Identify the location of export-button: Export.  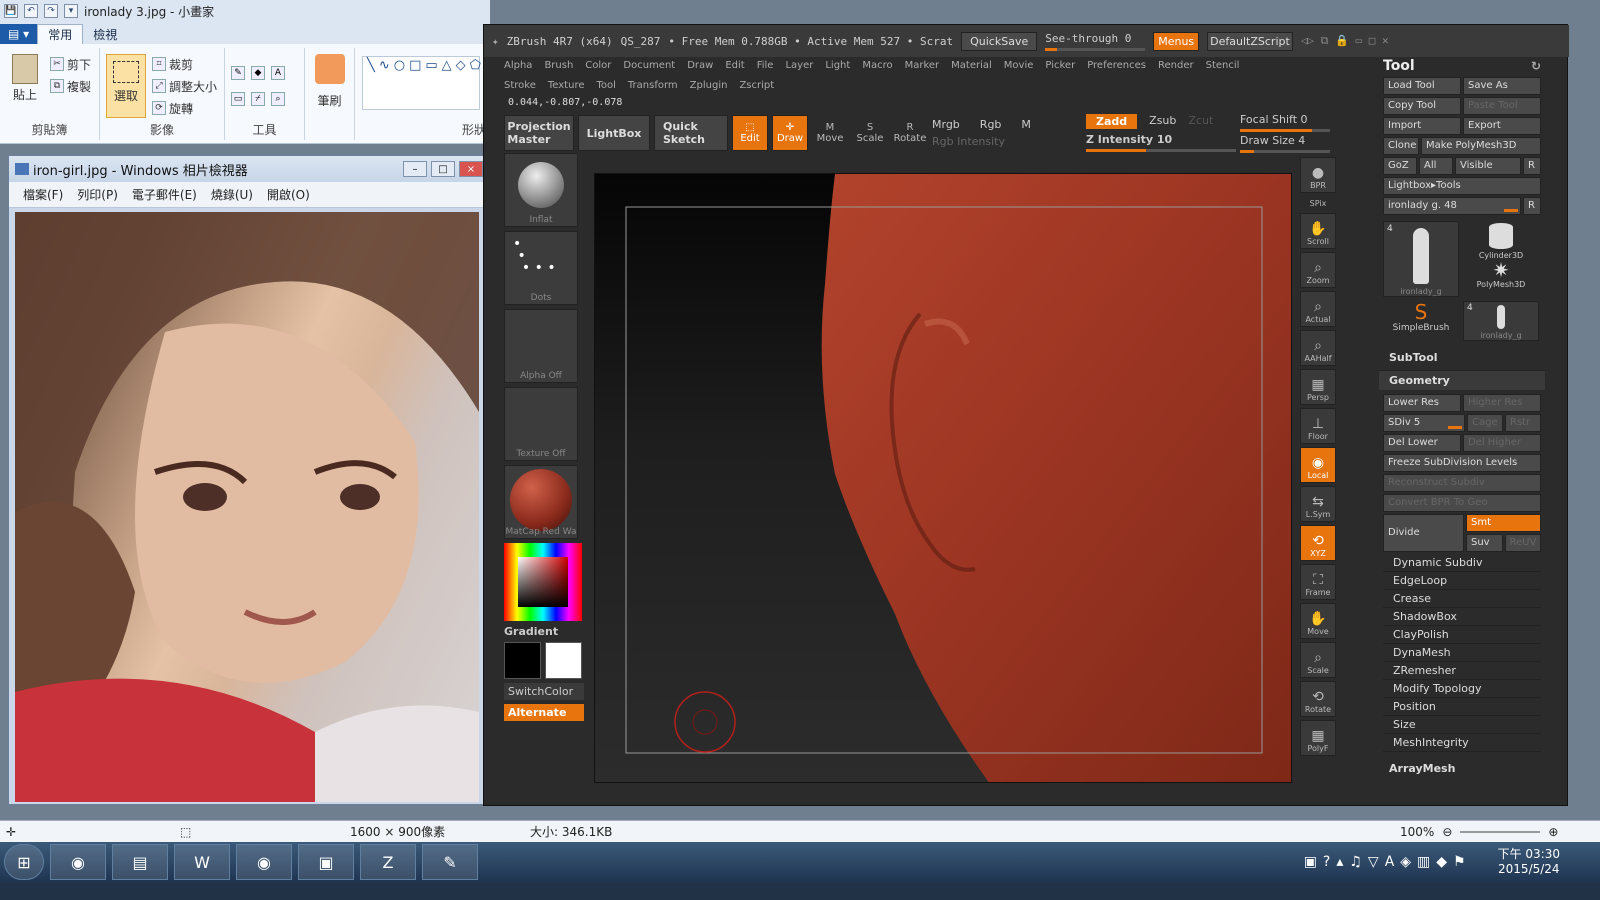
(1502, 126).